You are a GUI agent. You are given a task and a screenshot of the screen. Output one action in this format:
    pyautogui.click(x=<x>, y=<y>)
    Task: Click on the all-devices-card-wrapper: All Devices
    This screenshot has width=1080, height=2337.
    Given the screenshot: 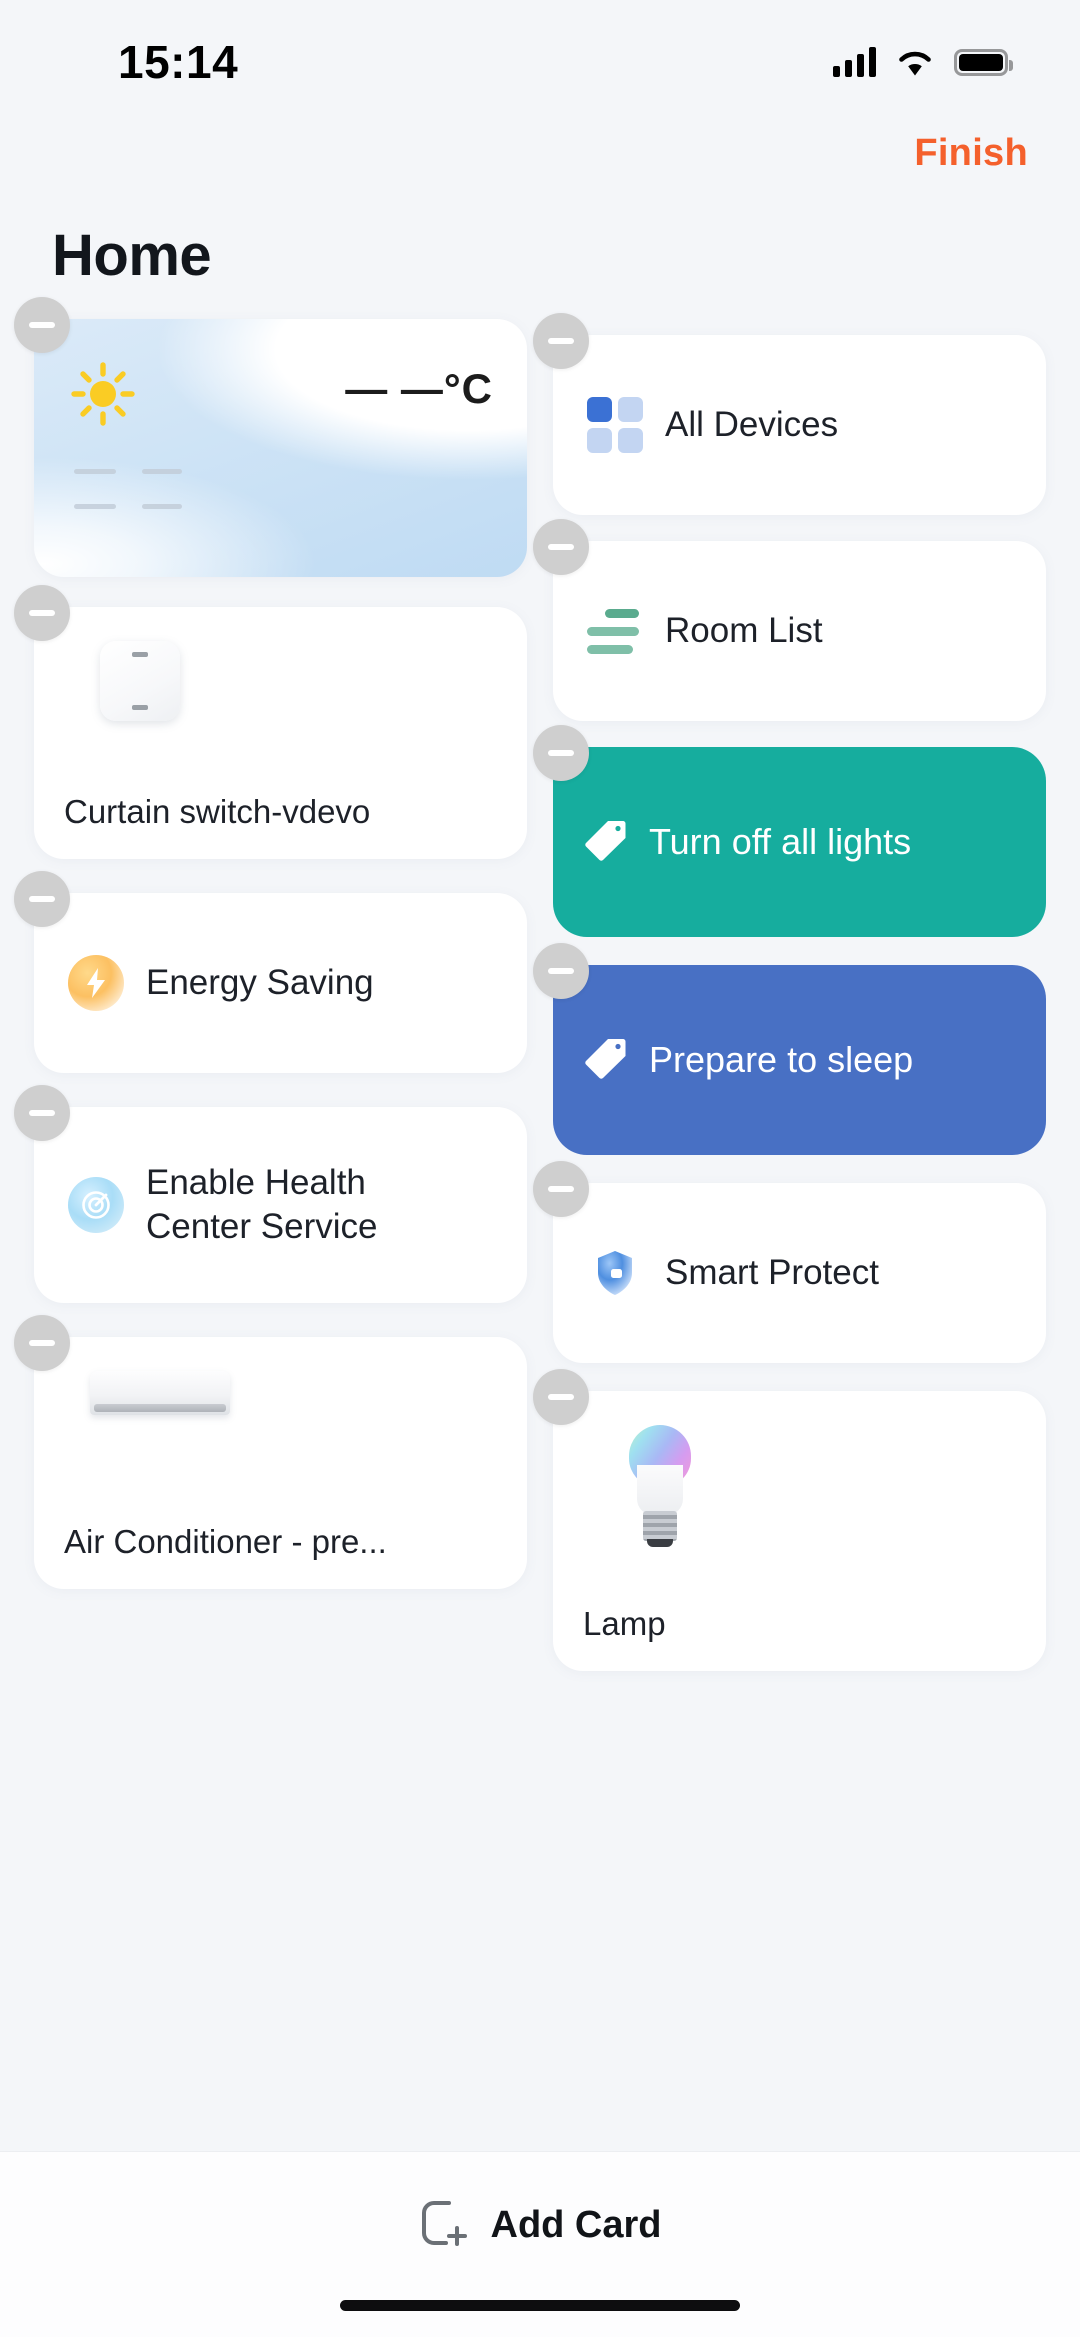 What is the action you would take?
    pyautogui.click(x=789, y=414)
    